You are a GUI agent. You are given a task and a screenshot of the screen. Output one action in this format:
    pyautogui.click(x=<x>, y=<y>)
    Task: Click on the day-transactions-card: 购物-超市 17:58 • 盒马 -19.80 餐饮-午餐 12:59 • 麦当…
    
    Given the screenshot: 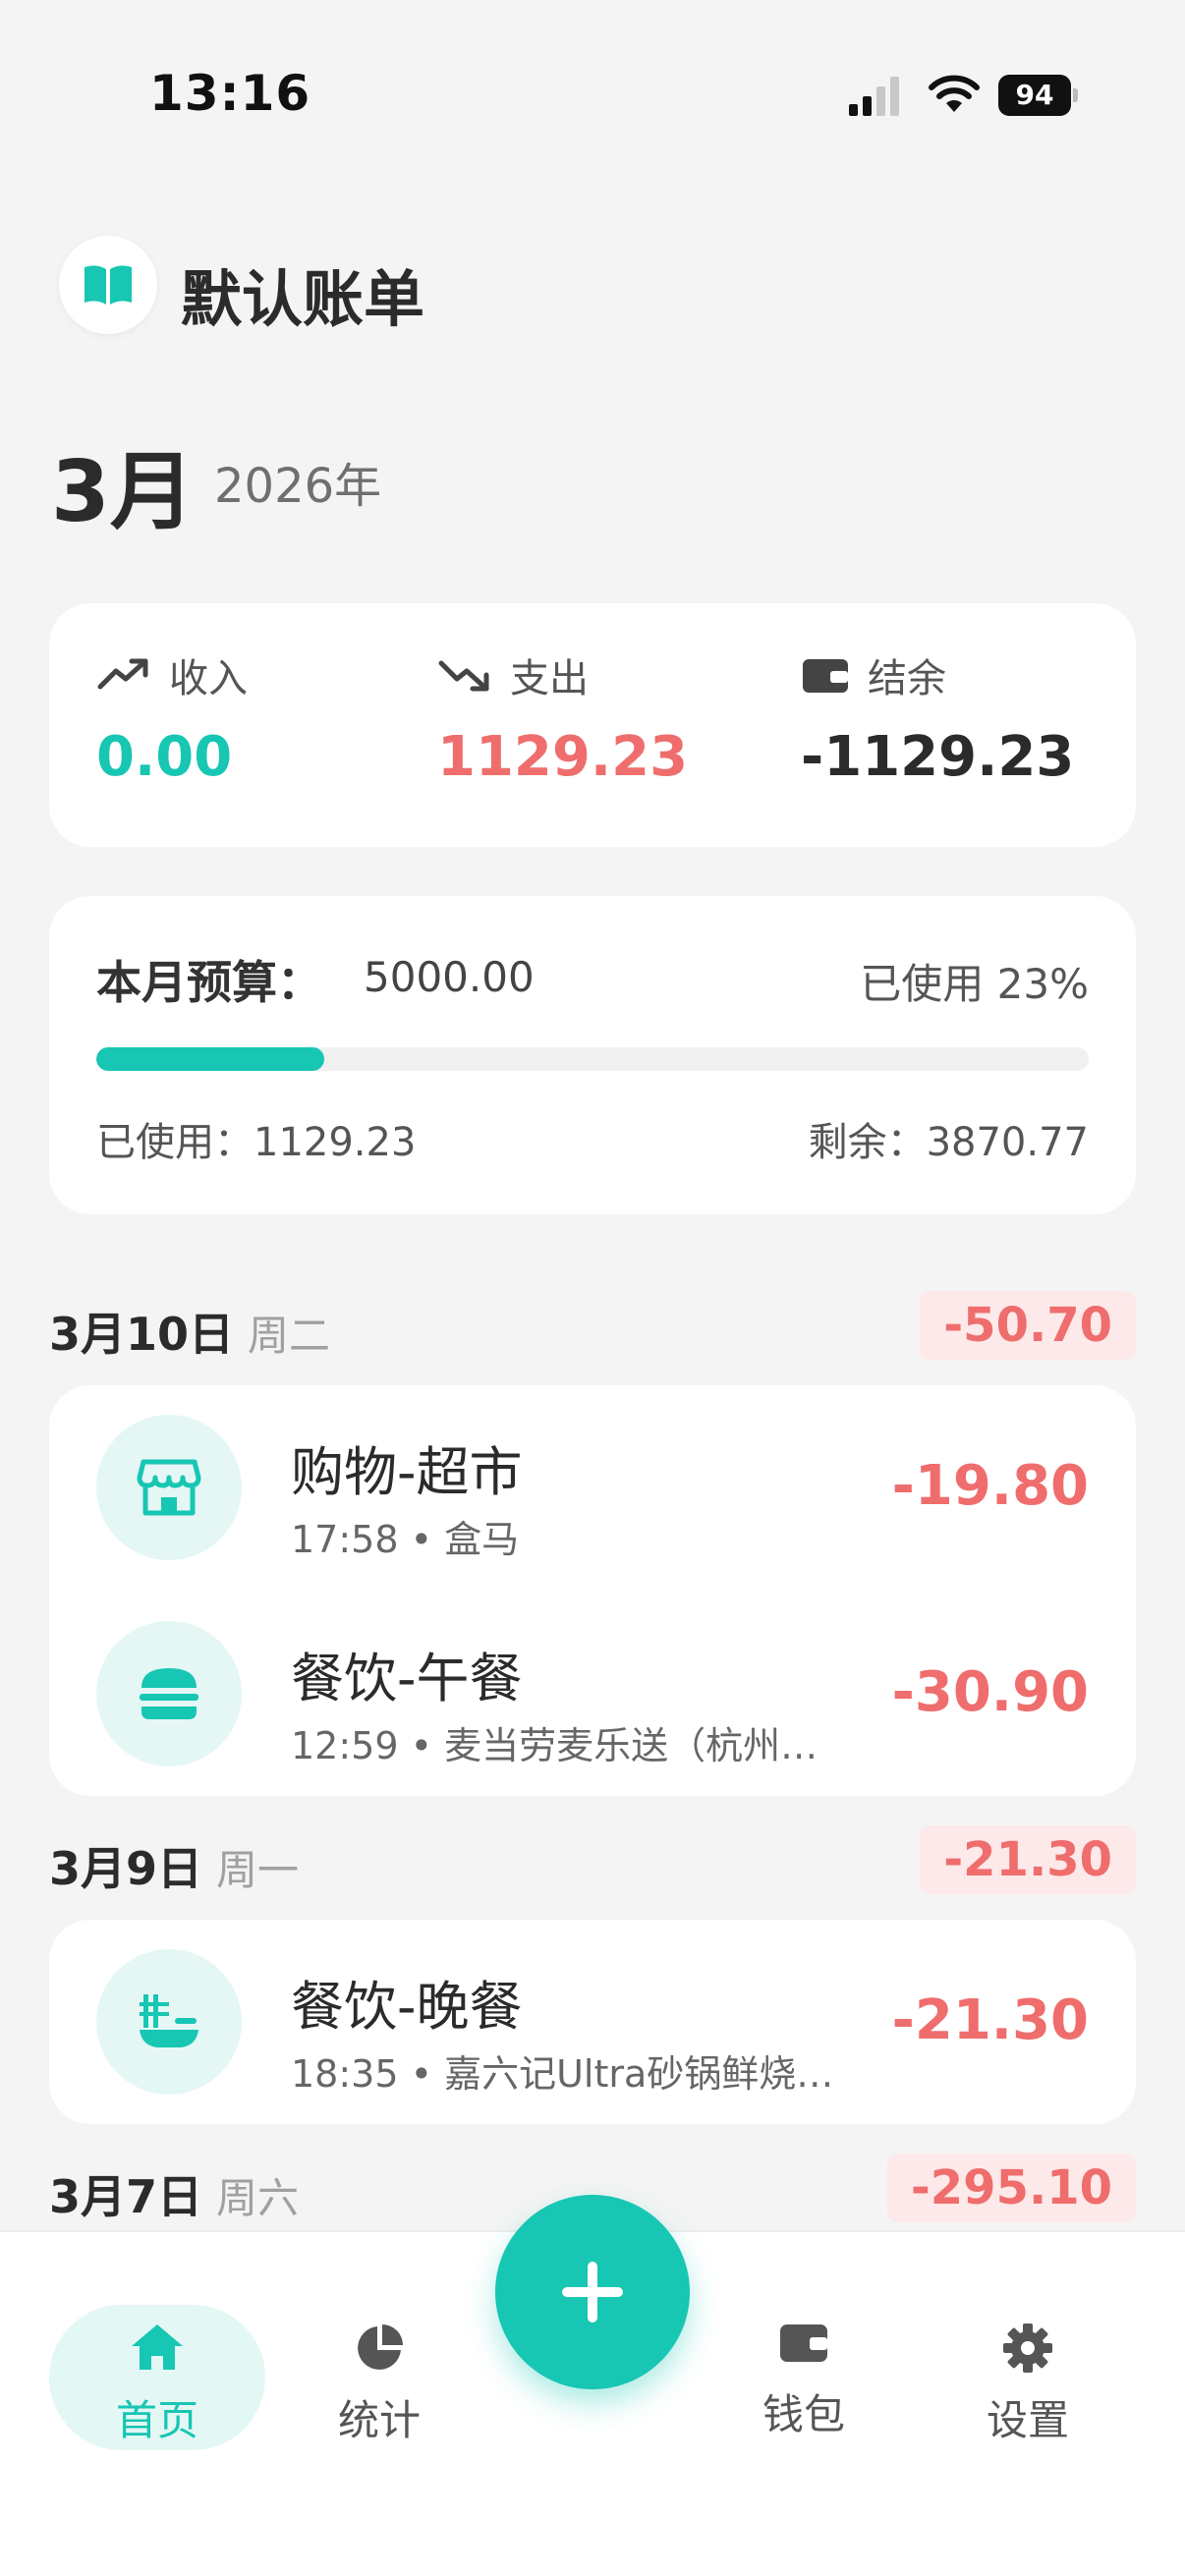 What is the action you would take?
    pyautogui.click(x=592, y=1590)
    